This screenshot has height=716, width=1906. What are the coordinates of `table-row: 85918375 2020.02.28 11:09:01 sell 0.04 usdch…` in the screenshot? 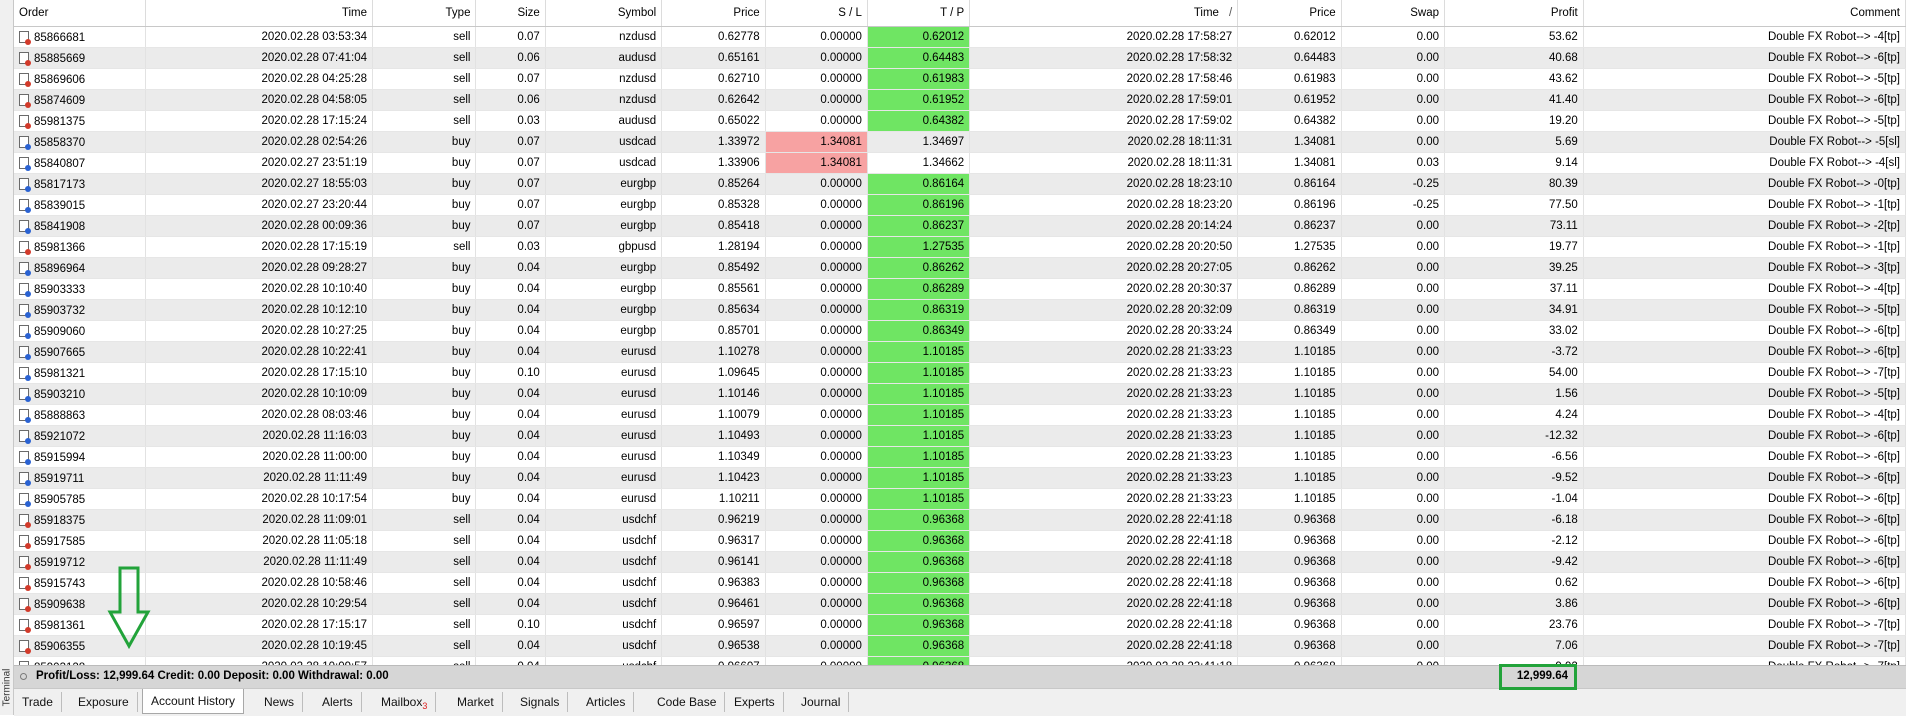 It's located at (960, 520).